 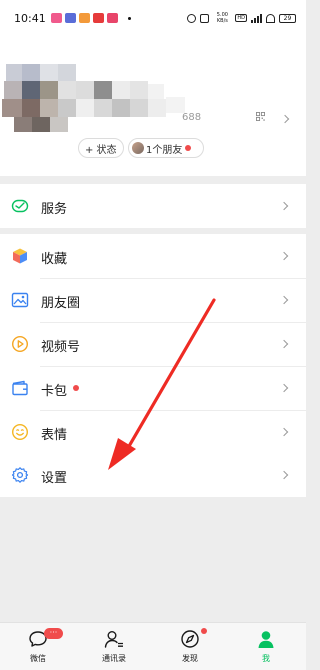 What do you see at coordinates (153, 300) in the screenshot?
I see `menu-item-moments: 朋友圈` at bounding box center [153, 300].